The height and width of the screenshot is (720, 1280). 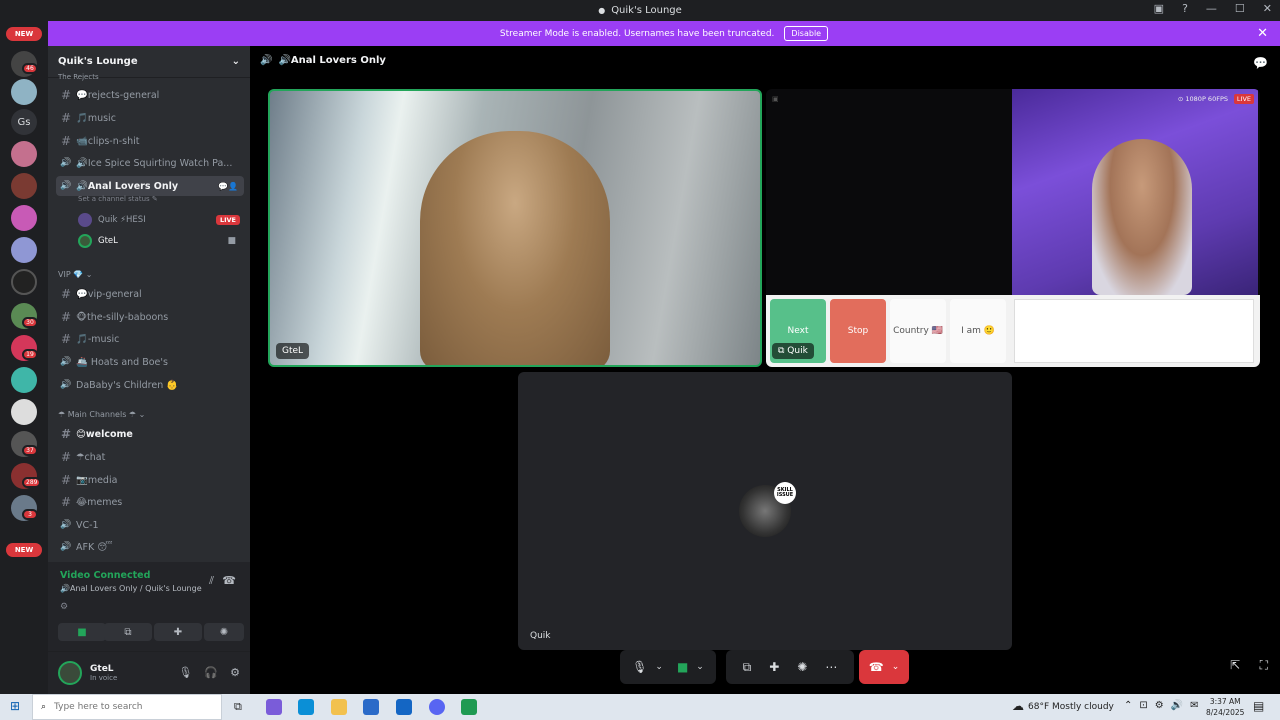 I want to click on category-vip: VIP 💎 ⌄, so click(x=75, y=274).